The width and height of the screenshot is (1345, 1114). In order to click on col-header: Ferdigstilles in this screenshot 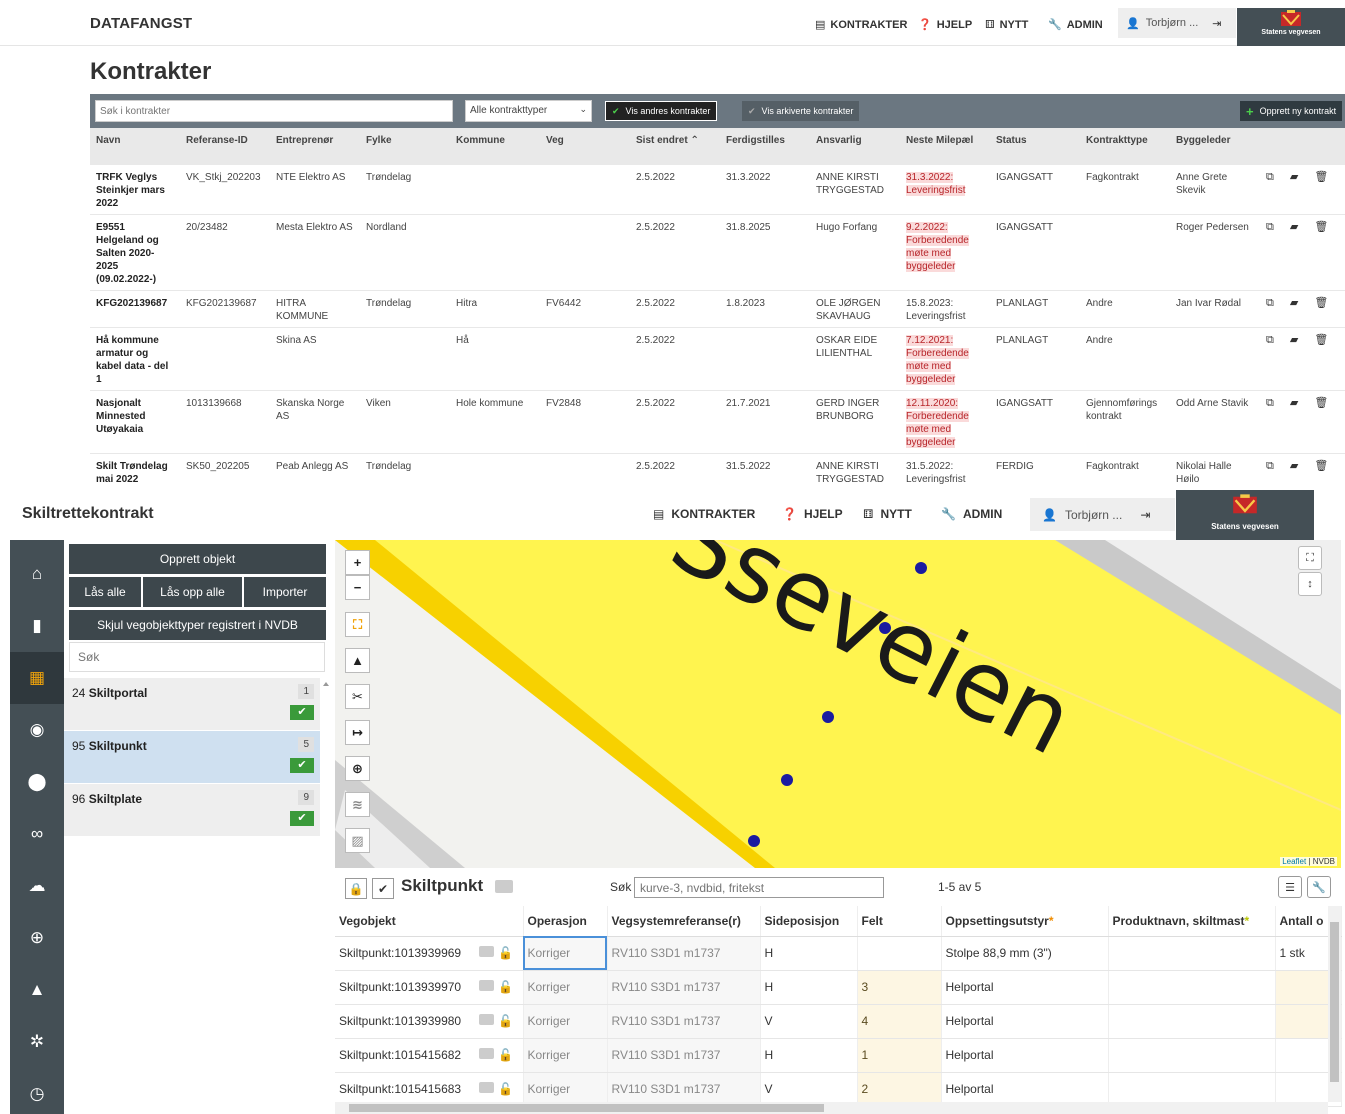, I will do `click(765, 146)`.